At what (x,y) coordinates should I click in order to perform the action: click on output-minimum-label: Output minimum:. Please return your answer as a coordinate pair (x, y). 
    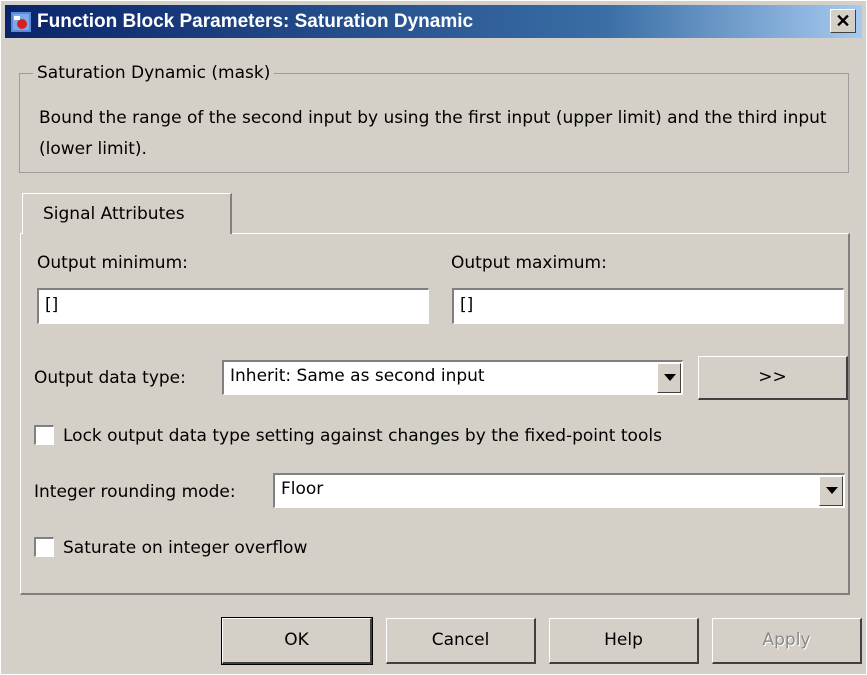
    Looking at the image, I should click on (112, 263).